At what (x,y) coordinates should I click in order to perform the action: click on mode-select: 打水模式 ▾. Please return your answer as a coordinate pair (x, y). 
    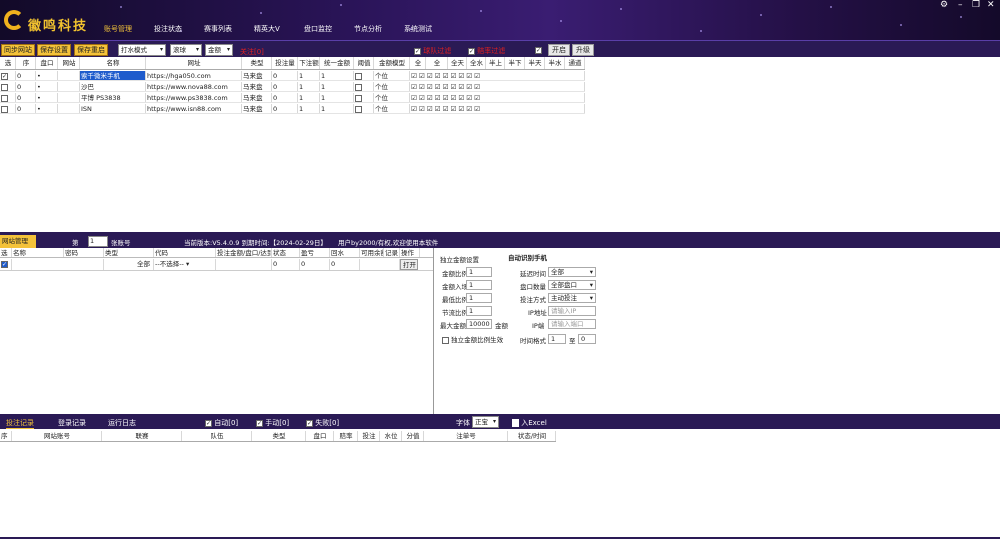
    Looking at the image, I should click on (142, 50).